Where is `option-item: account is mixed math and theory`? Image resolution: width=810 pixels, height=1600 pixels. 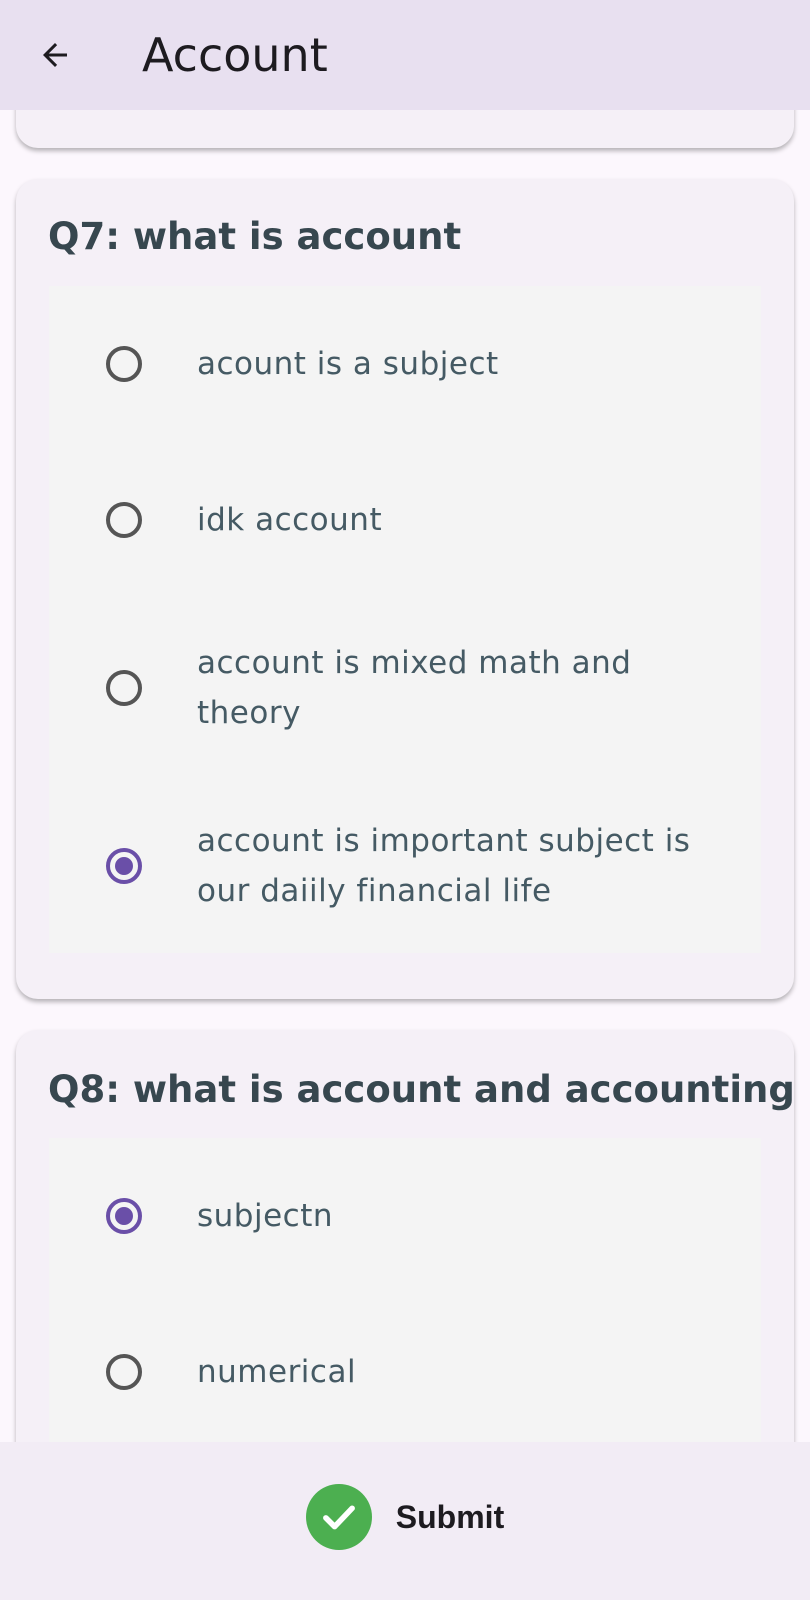 option-item: account is mixed math and theory is located at coordinates (405, 688).